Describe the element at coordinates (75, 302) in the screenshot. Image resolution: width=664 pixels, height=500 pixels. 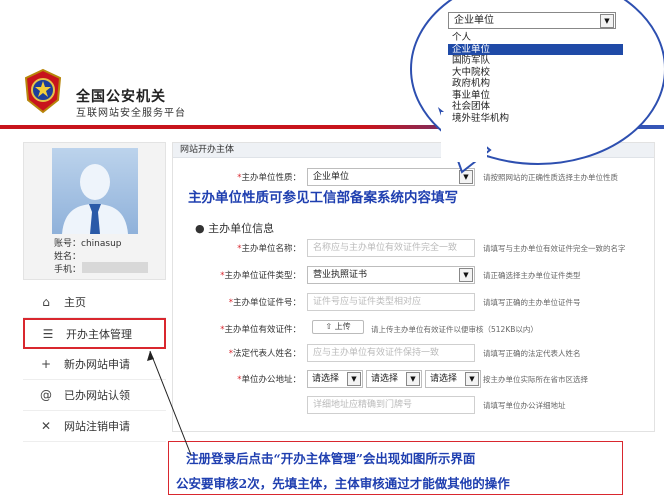
I see `nav-item-label: 主页` at that location.